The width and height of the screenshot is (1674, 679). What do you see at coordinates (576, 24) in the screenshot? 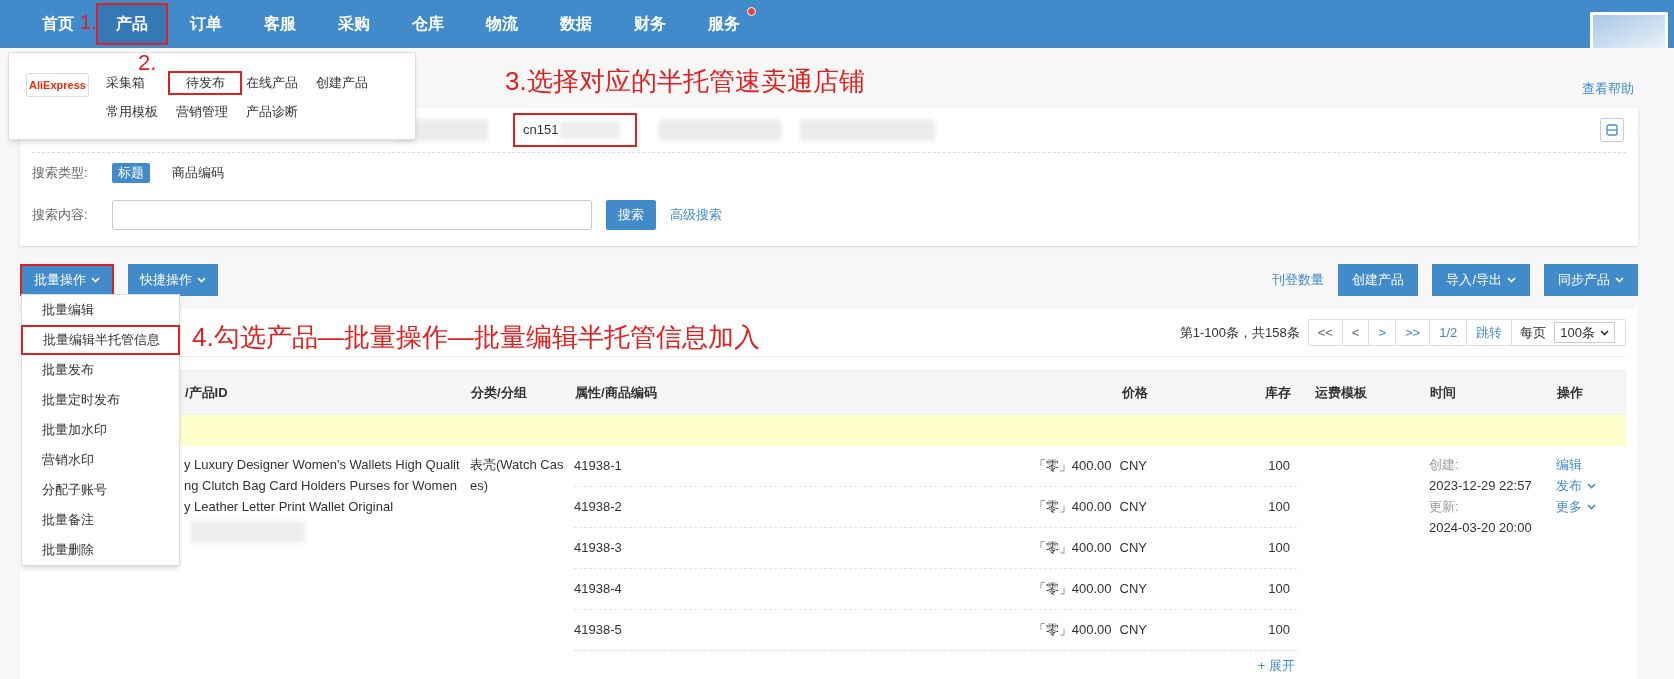
I see `nav-tab: 数据` at bounding box center [576, 24].